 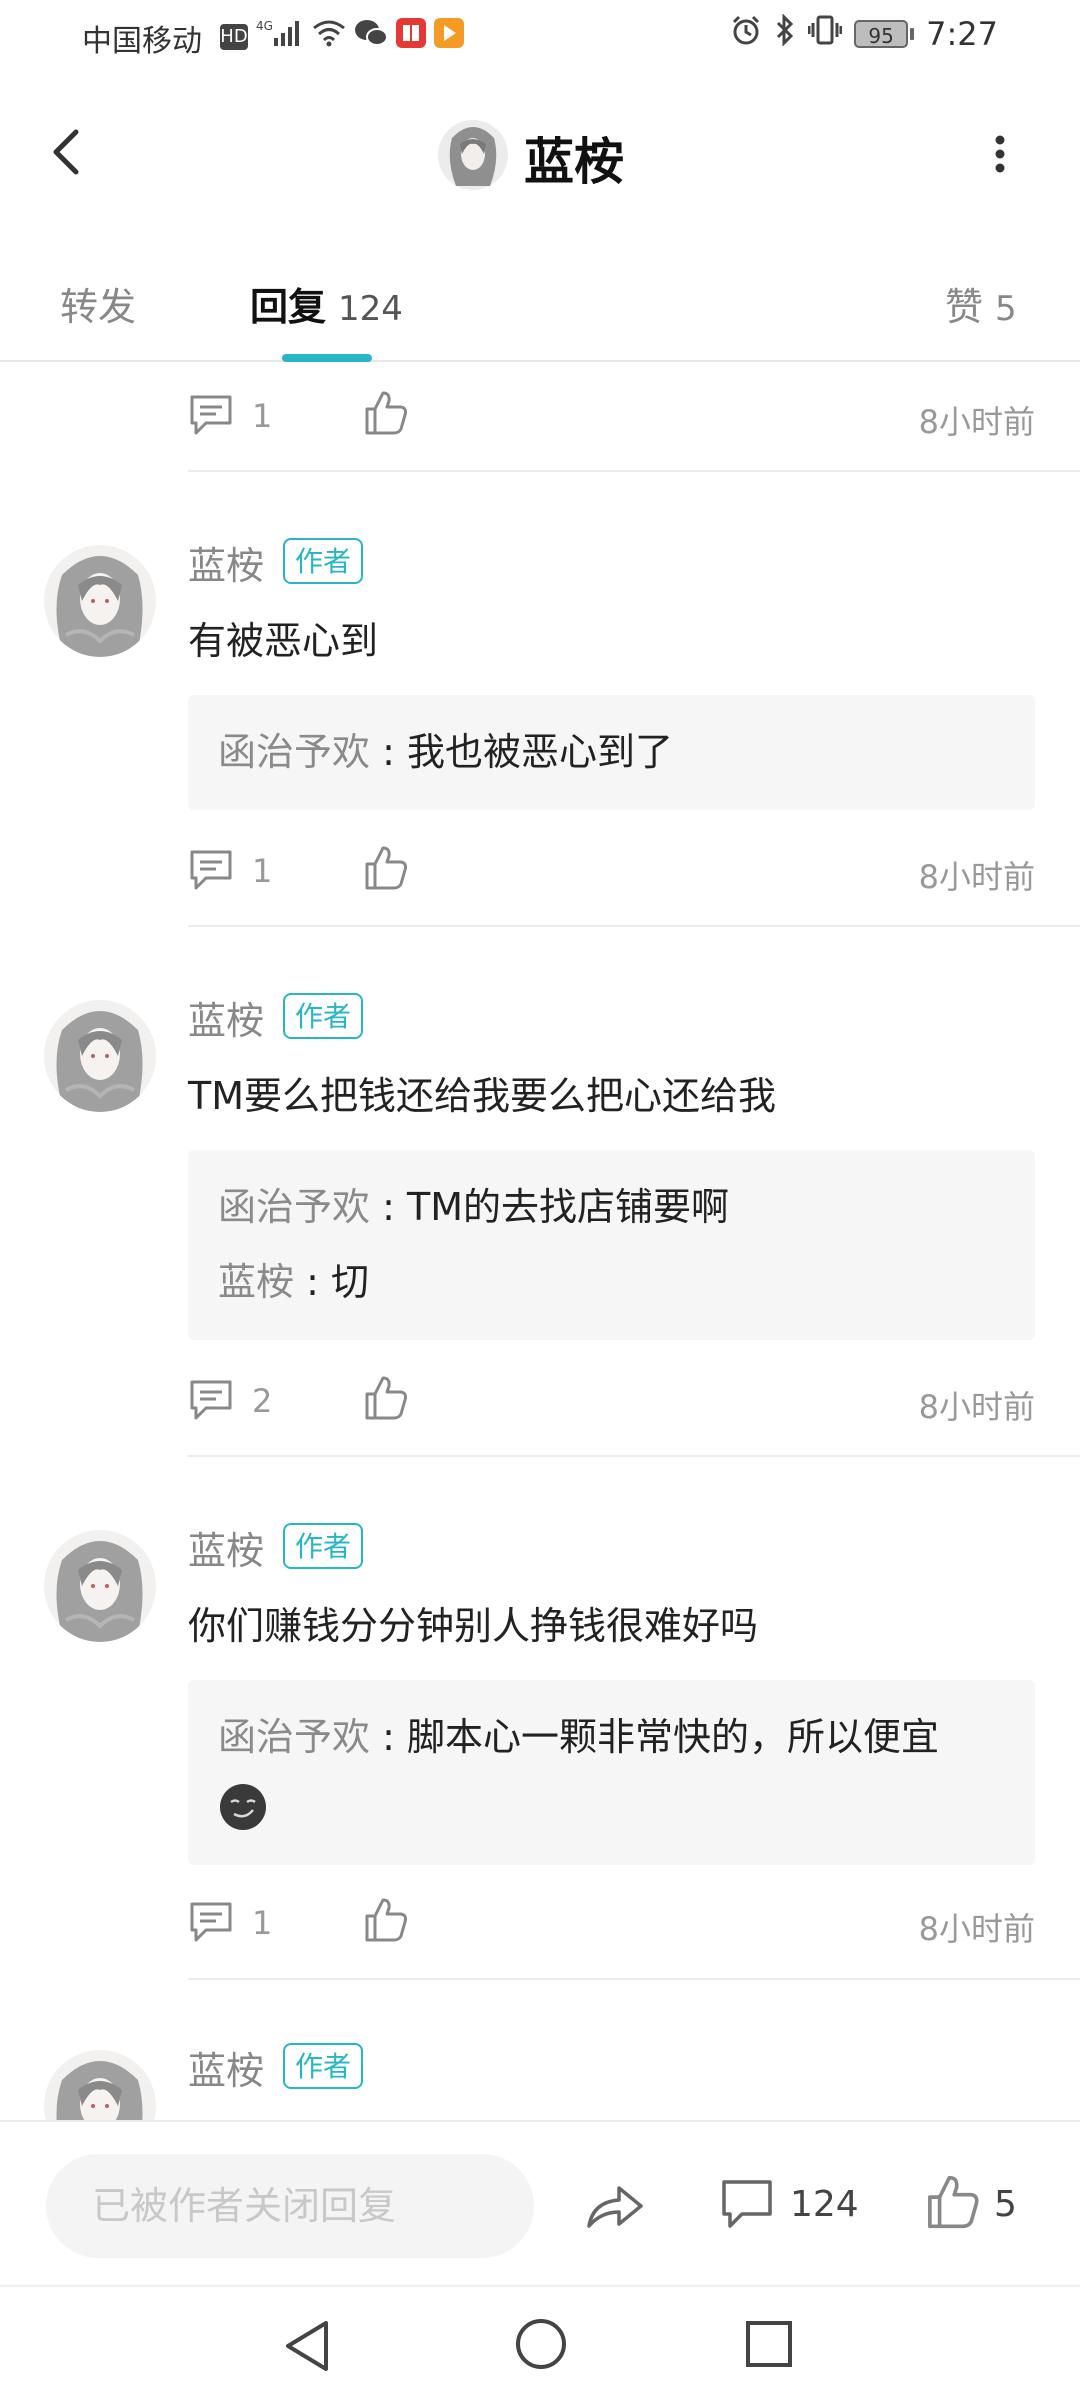 I want to click on share-arrow-icon, so click(x=615, y=2207).